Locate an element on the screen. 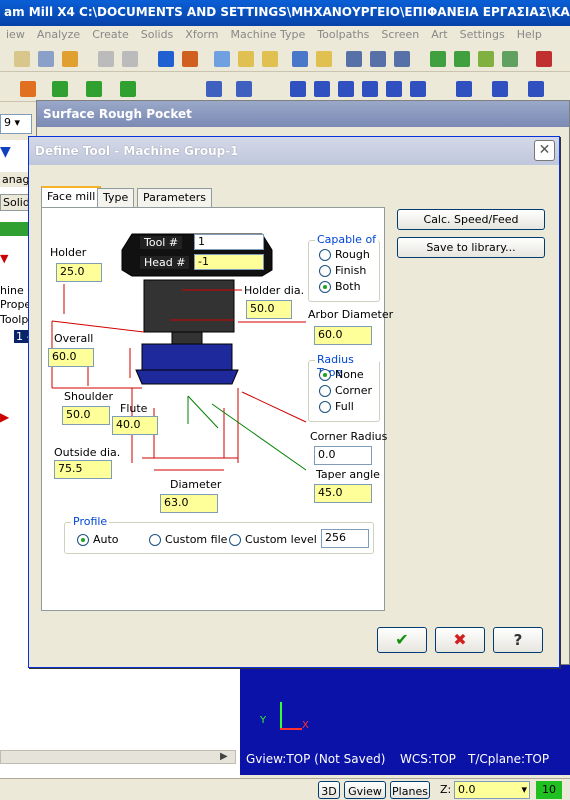 The image size is (570, 800). mode-3d-button: 3D is located at coordinates (329, 790).